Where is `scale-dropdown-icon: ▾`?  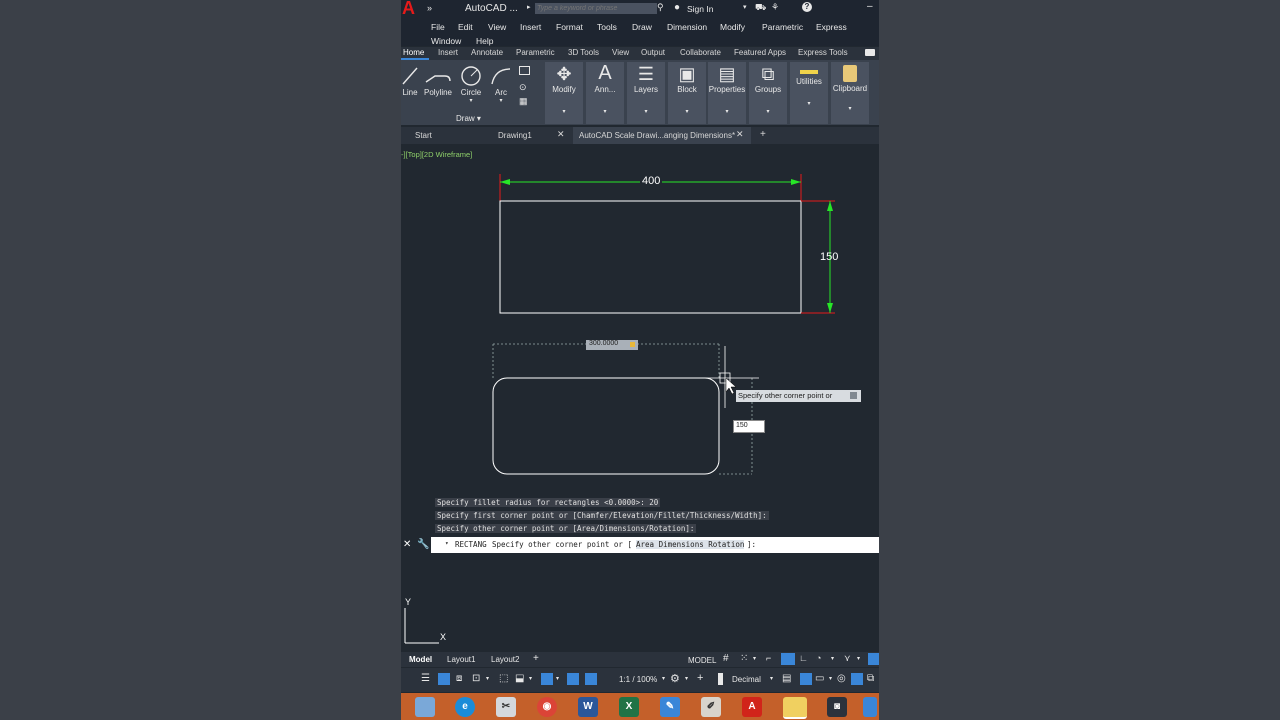
scale-dropdown-icon: ▾ is located at coordinates (663, 678).